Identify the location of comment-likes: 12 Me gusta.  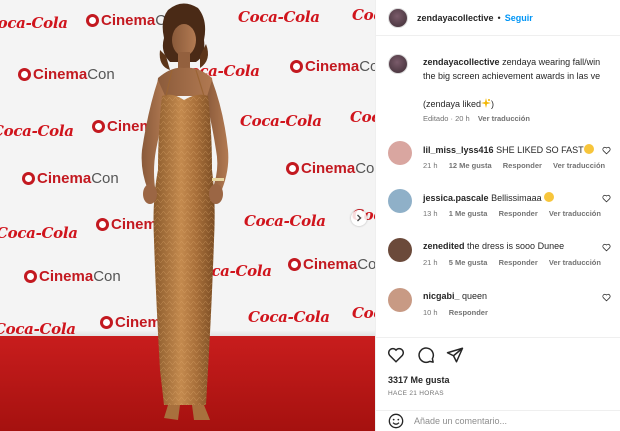
(470, 165).